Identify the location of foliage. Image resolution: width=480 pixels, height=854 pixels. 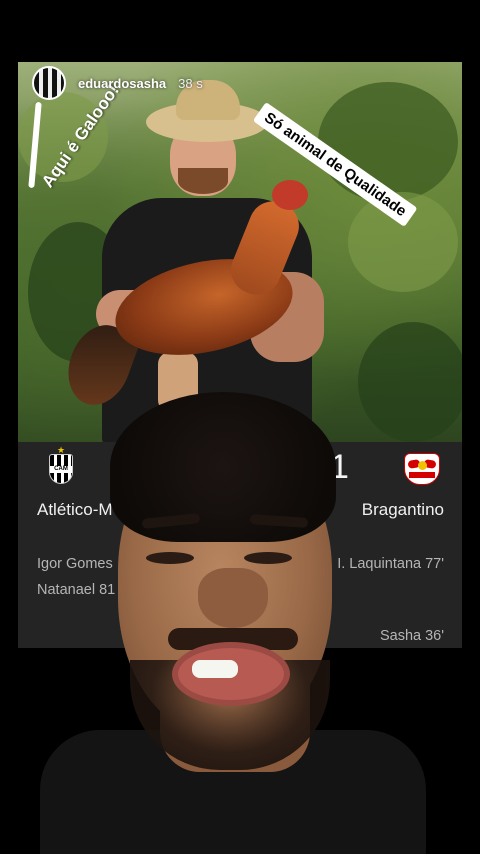
(388, 142).